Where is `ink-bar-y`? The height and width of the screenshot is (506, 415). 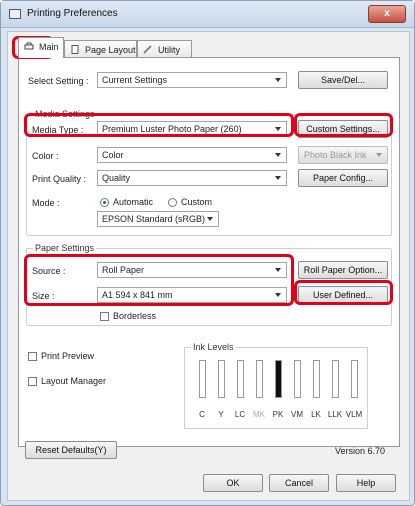 ink-bar-y is located at coordinates (221, 379).